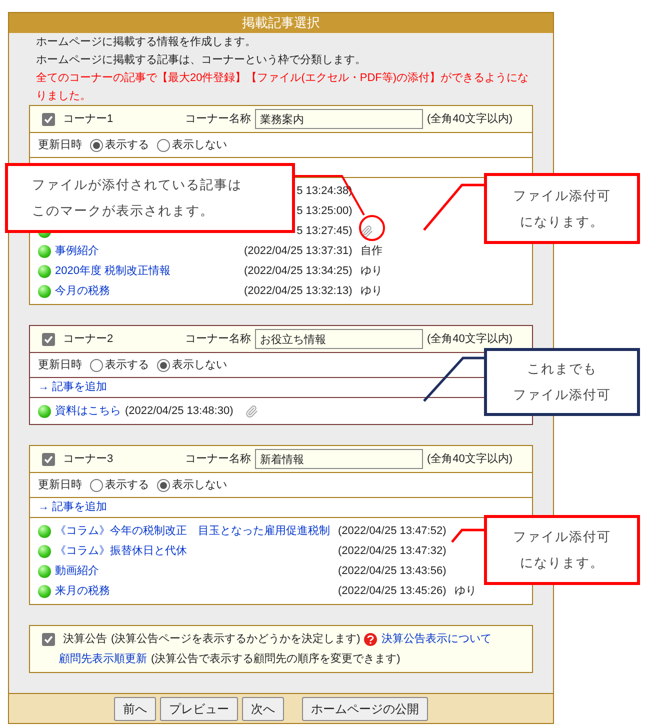 The image size is (646, 726). What do you see at coordinates (339, 459) in the screenshot?
I see `corner-name-field: 新着情報` at bounding box center [339, 459].